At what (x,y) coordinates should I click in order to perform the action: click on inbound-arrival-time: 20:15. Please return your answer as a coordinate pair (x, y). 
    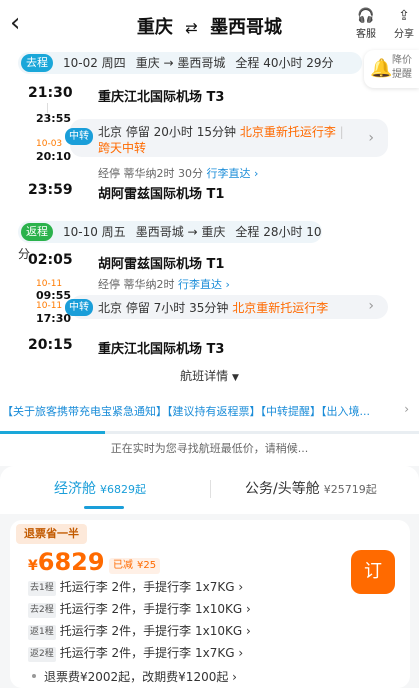
    Looking at the image, I should click on (50, 345).